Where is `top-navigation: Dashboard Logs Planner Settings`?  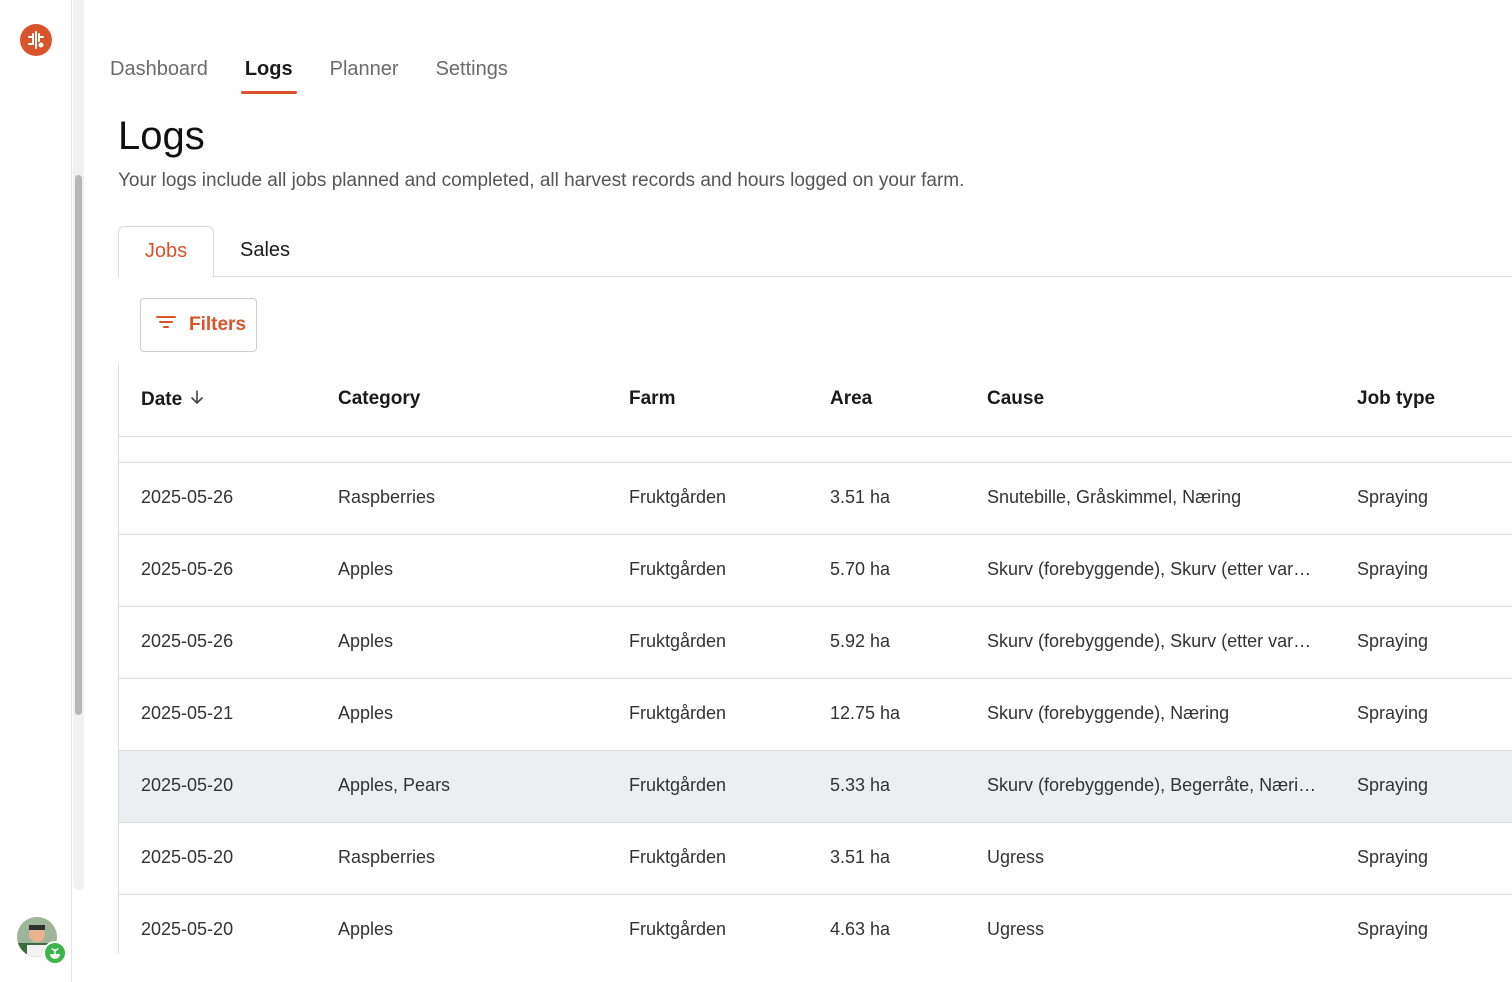 top-navigation: Dashboard Logs Planner Settings is located at coordinates (327, 76).